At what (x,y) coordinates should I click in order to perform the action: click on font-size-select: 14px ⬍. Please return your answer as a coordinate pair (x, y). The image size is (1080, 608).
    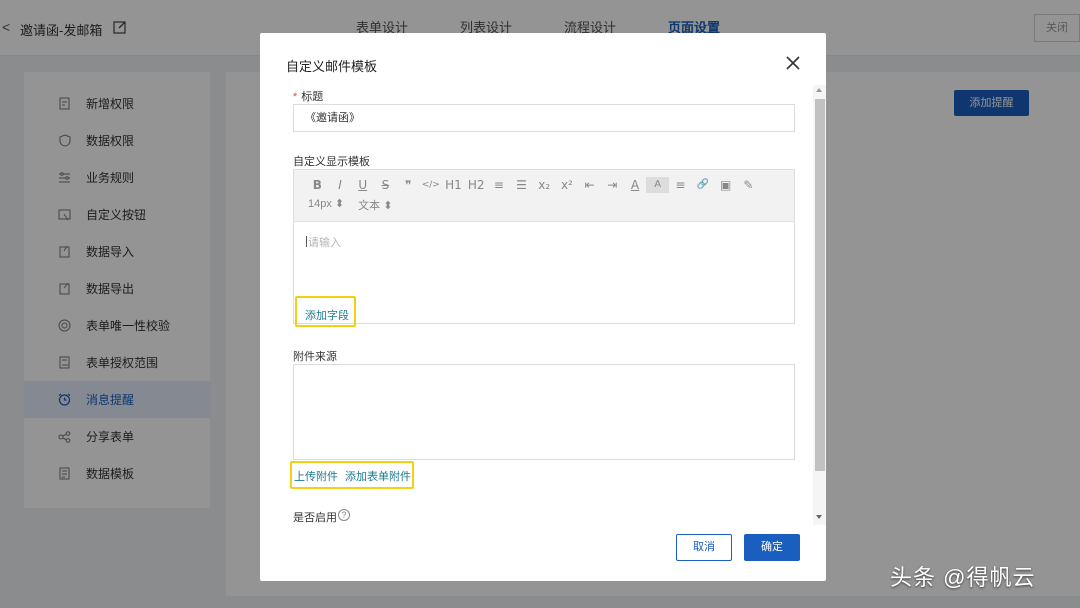
    Looking at the image, I should click on (326, 205).